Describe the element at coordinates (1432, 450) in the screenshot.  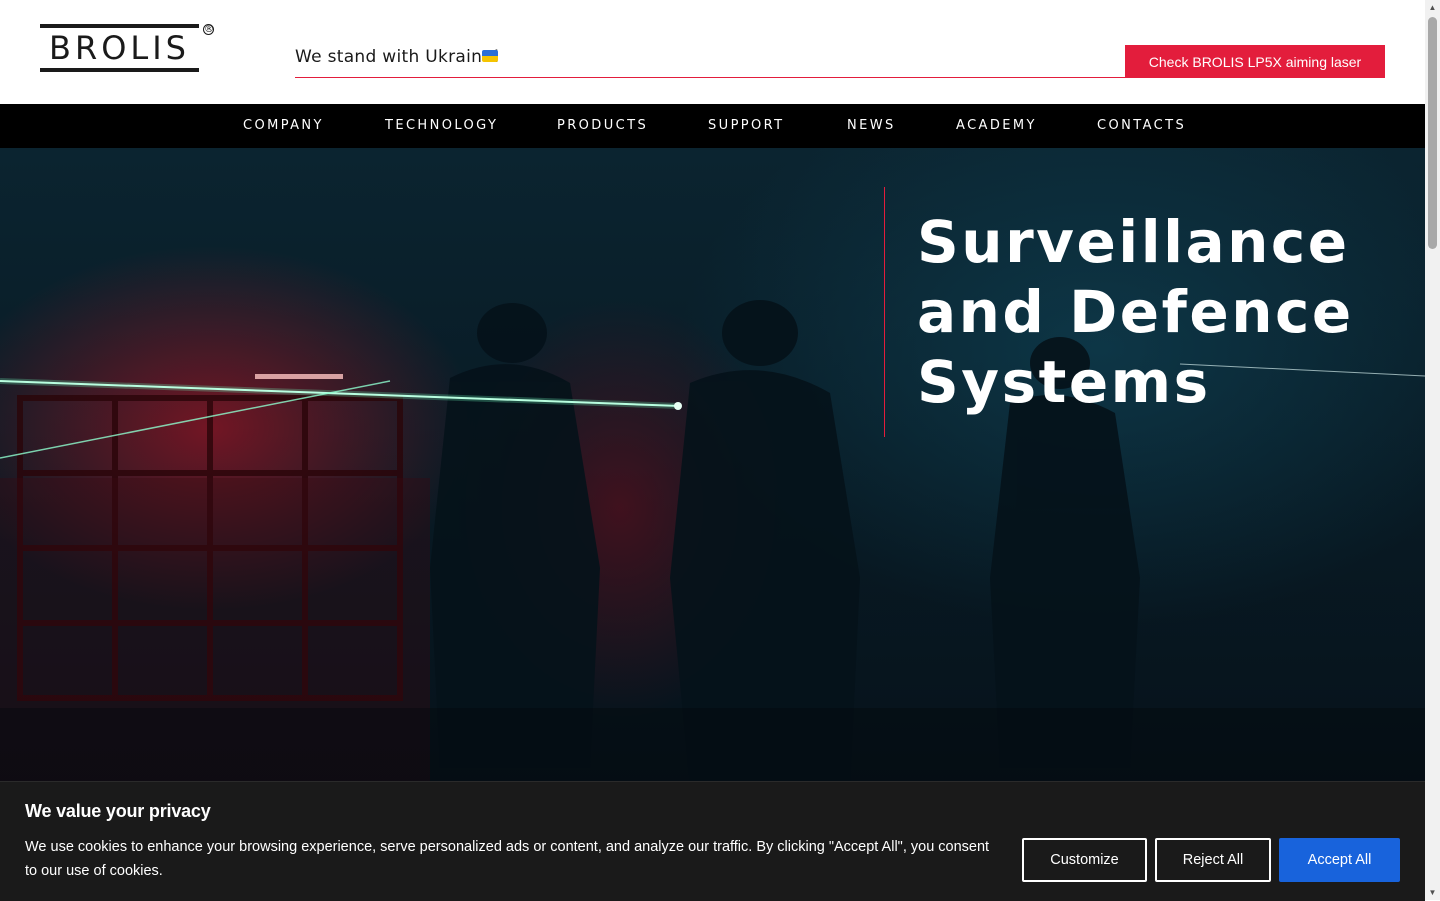
I see `page-scrollbar: ▲ ▼` at that location.